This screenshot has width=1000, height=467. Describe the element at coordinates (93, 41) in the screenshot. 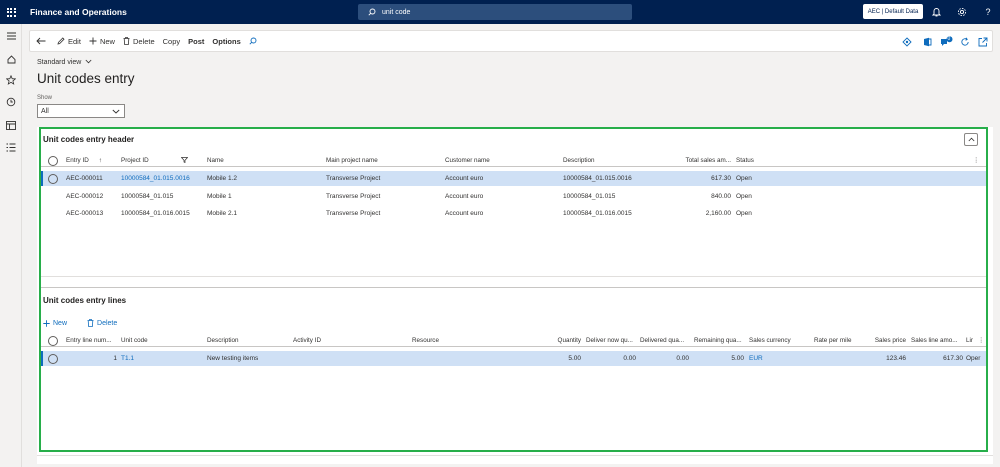

I see `plus-icon` at that location.